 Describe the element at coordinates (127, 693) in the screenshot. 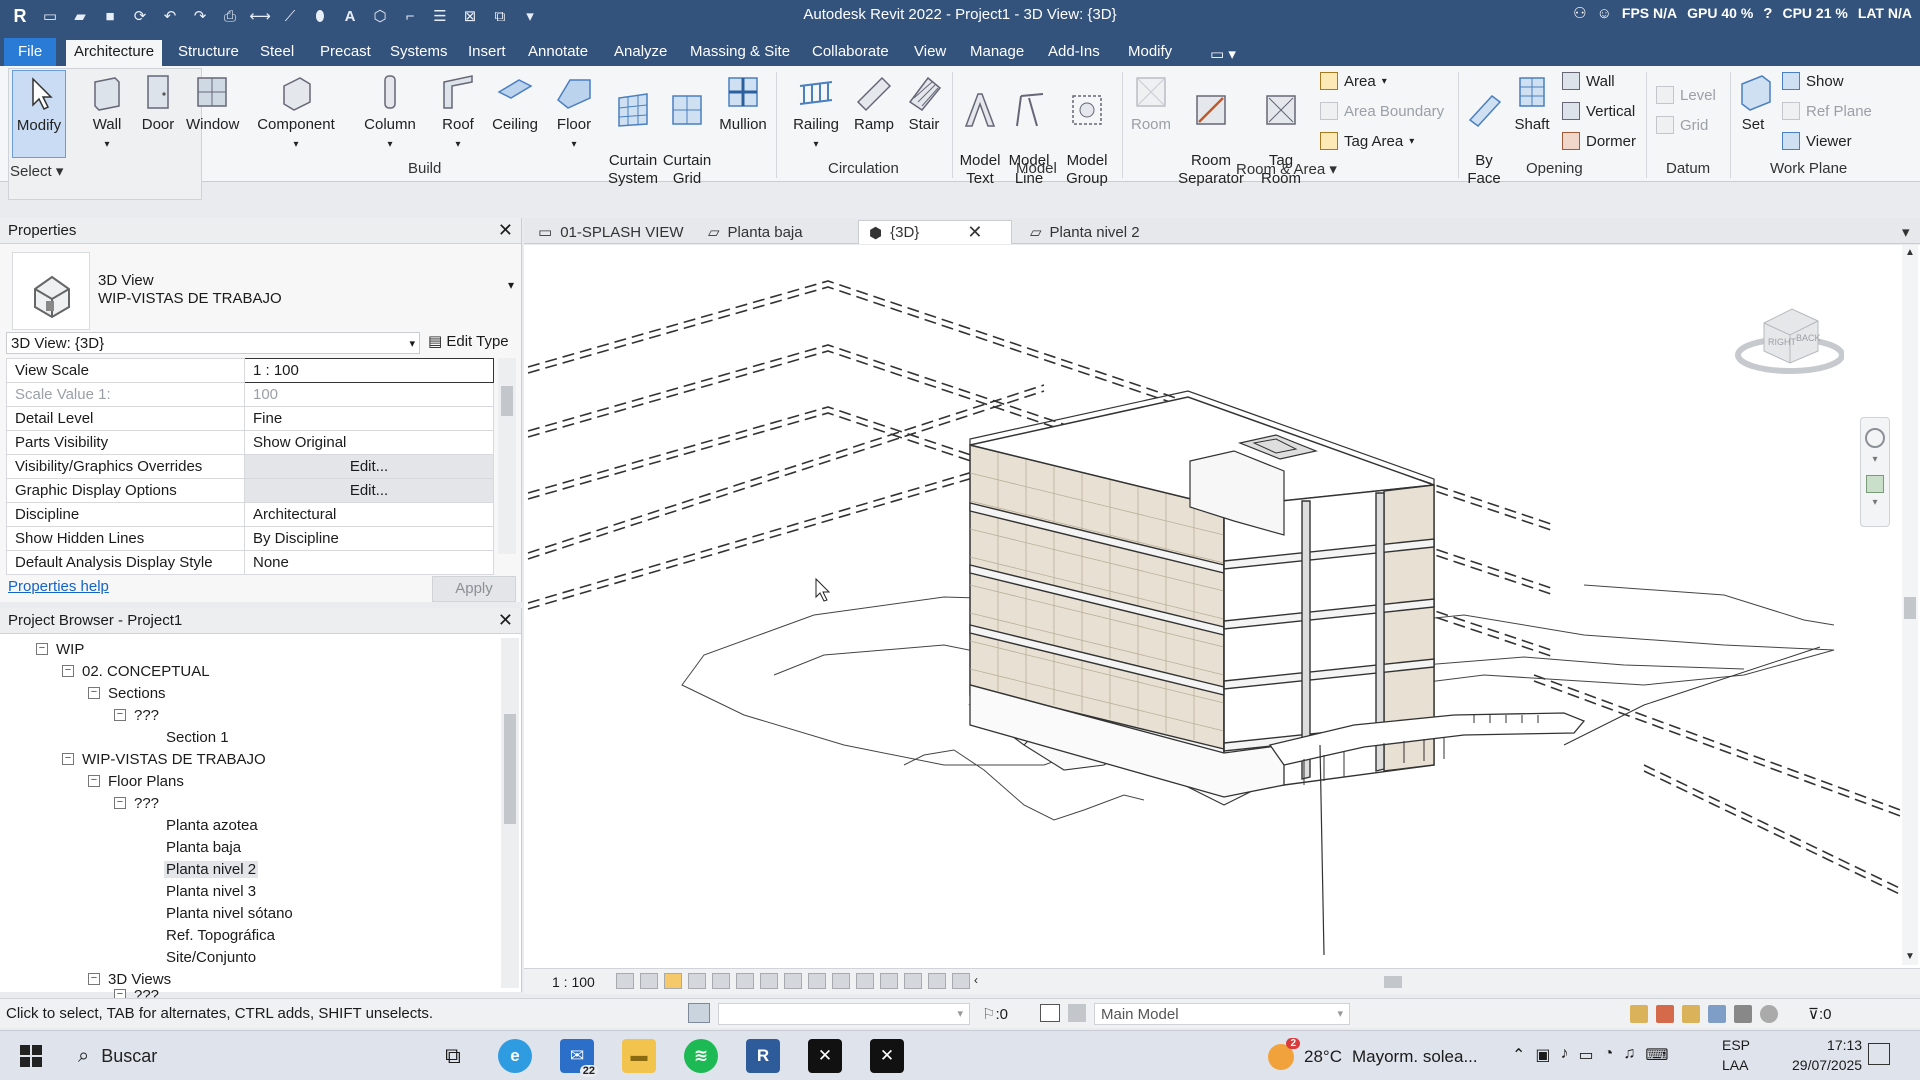

I see `tree-node-sections: − Sections` at that location.